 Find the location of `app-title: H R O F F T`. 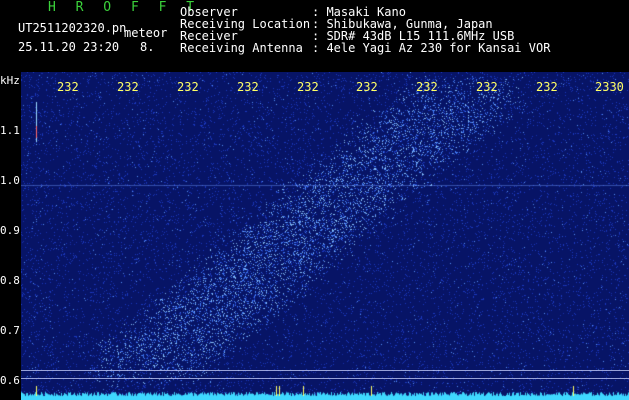

app-title: H R O F F T is located at coordinates (124, 7).